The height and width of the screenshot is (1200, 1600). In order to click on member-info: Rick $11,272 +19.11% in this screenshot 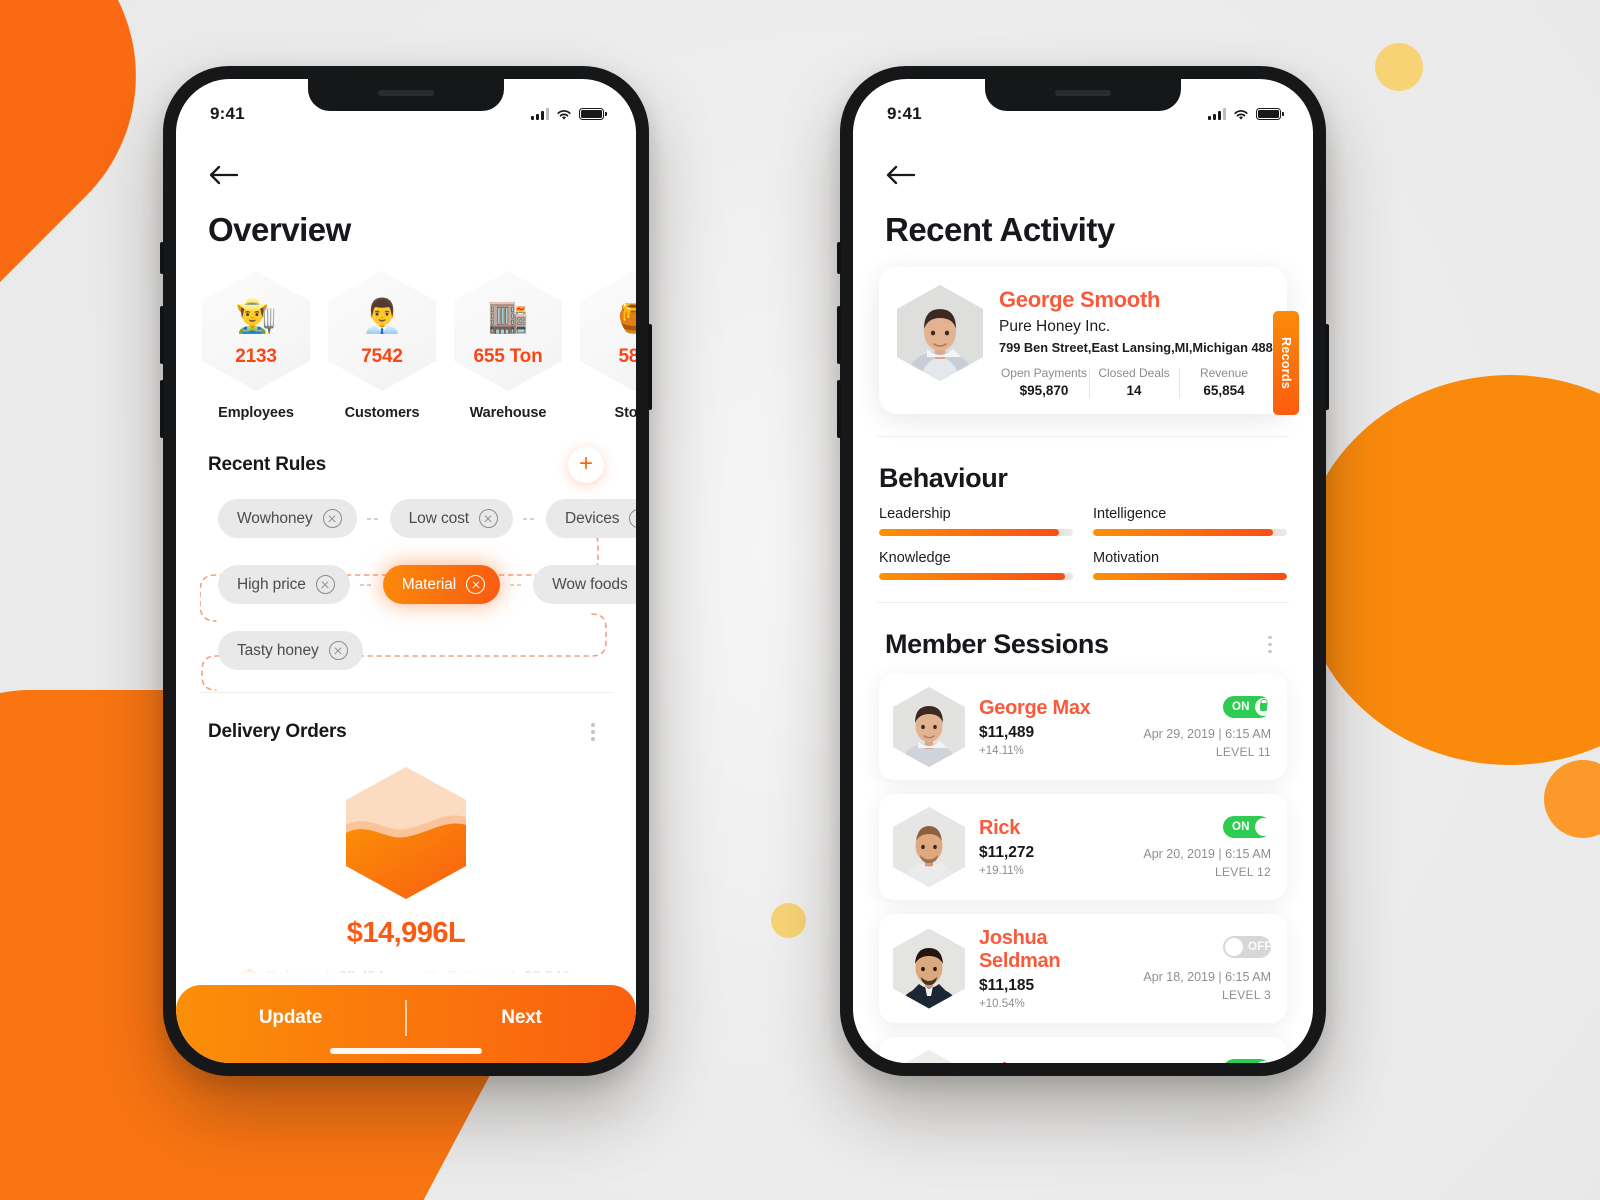, I will do `click(1054, 847)`.